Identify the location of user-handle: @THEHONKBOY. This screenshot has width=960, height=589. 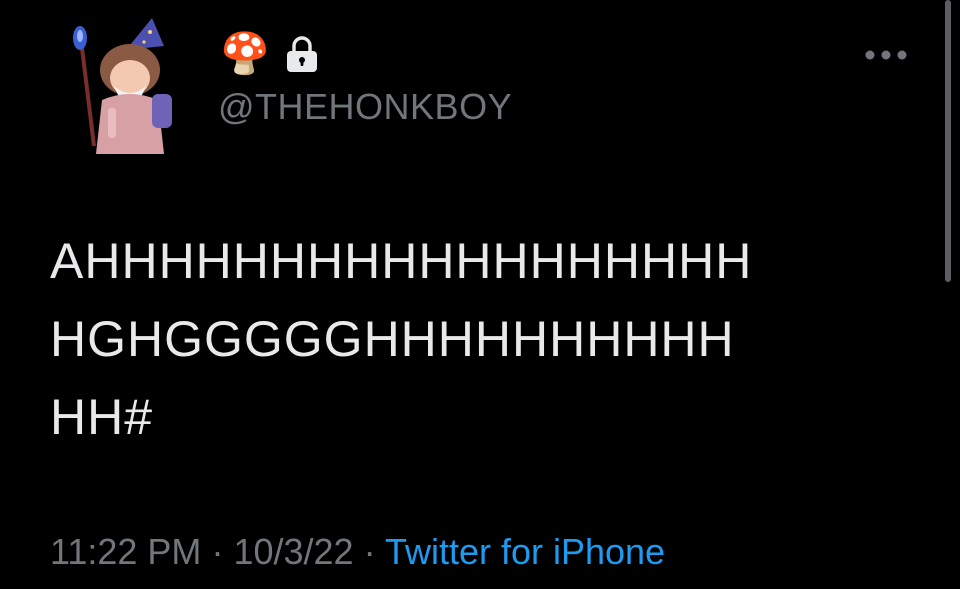
(365, 107).